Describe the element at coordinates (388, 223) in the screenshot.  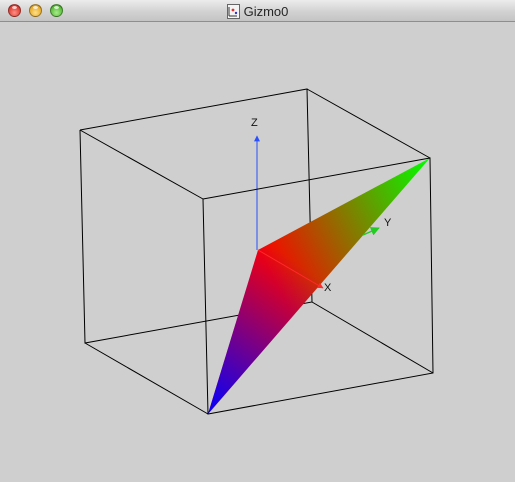
I see `y-axis-label: Y` at that location.